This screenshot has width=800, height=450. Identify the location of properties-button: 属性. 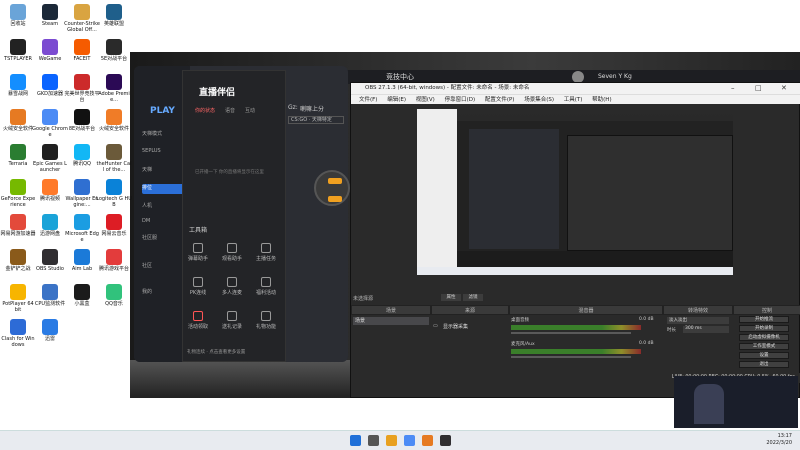
(451, 297).